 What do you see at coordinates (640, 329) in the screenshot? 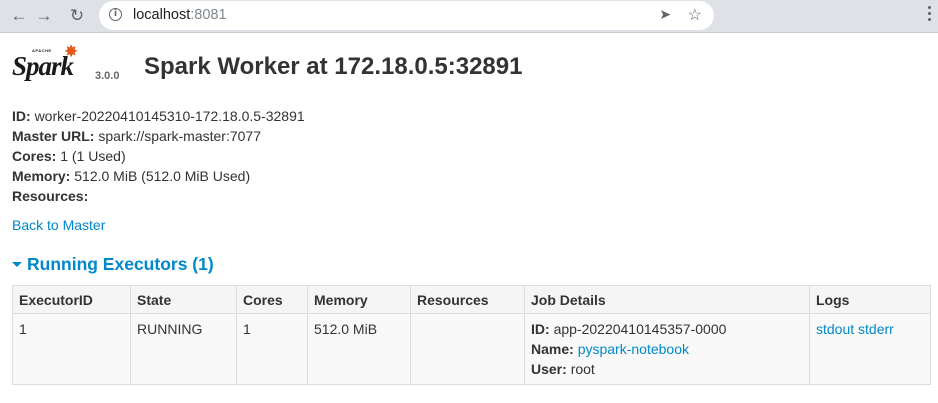
I see `job-id-value: app-20220410145357-0000` at bounding box center [640, 329].